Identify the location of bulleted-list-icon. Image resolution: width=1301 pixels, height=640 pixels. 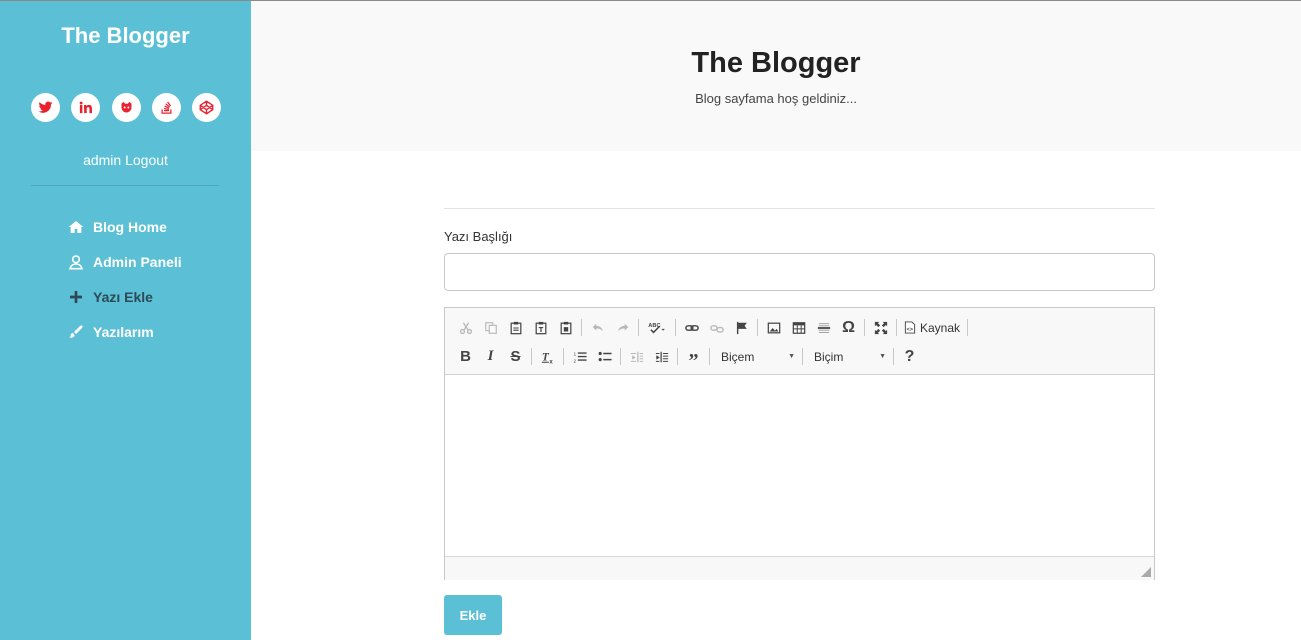
(604, 357).